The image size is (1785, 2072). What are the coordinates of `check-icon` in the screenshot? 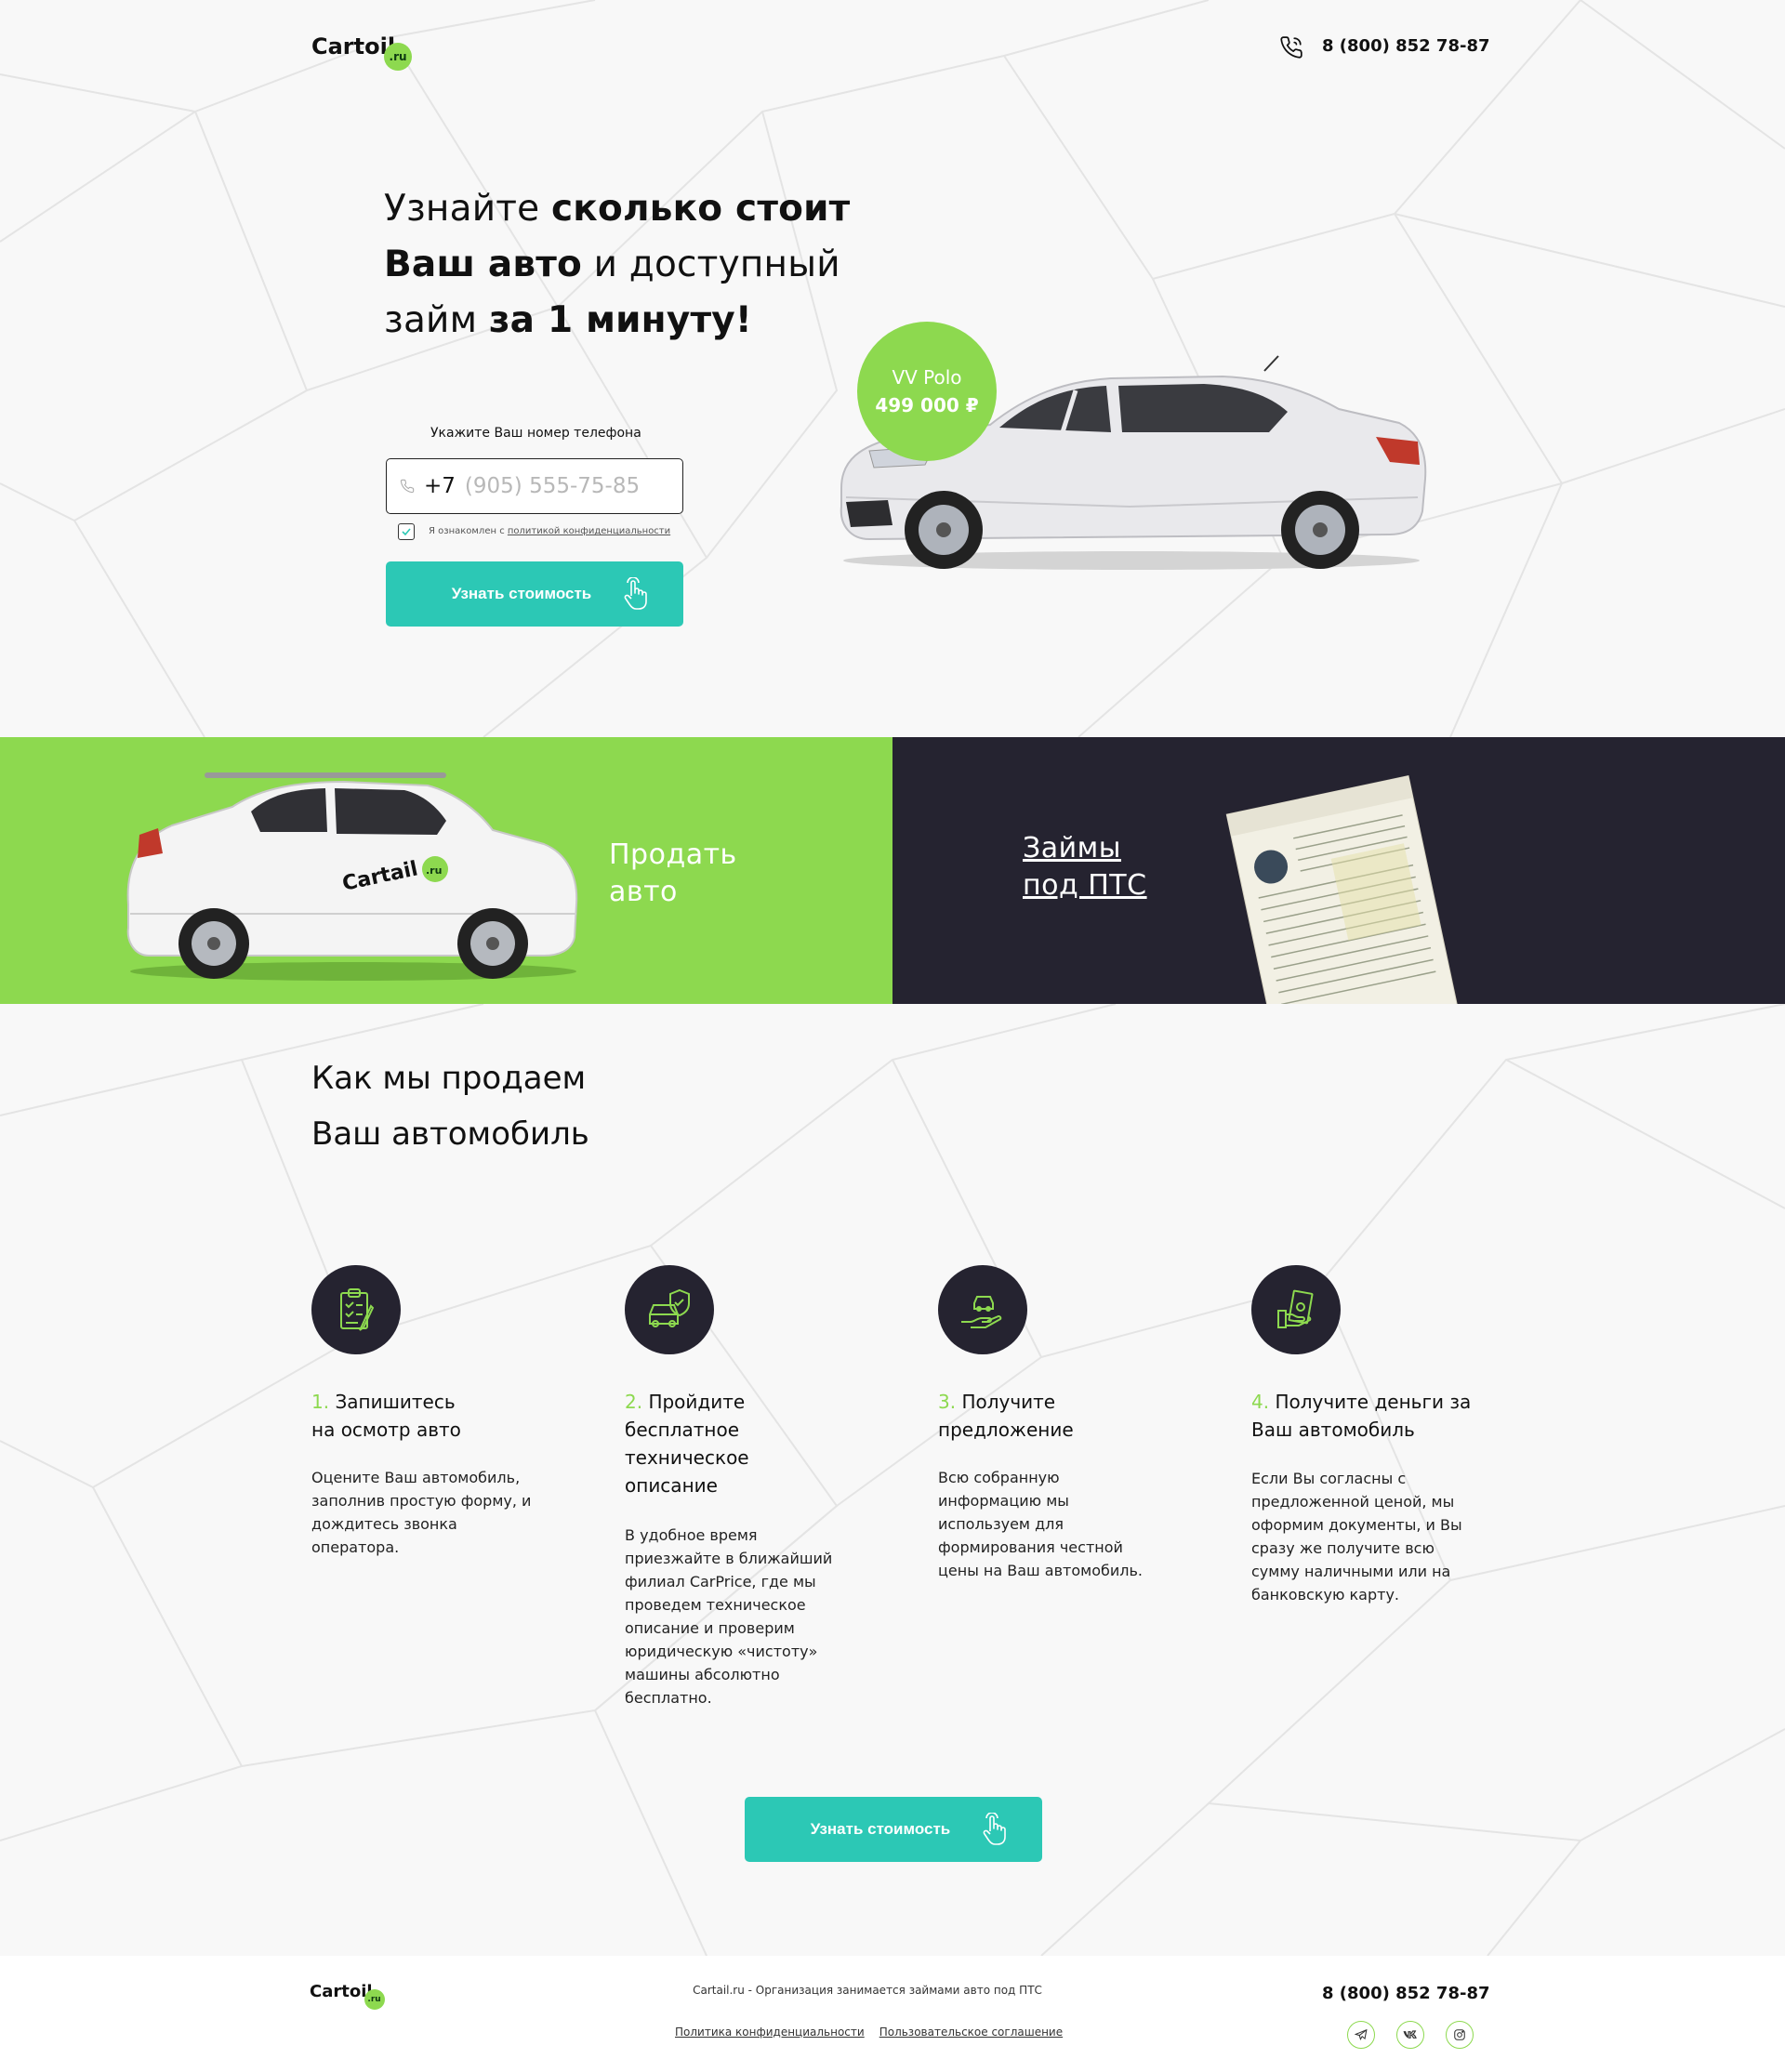 It's located at (406, 532).